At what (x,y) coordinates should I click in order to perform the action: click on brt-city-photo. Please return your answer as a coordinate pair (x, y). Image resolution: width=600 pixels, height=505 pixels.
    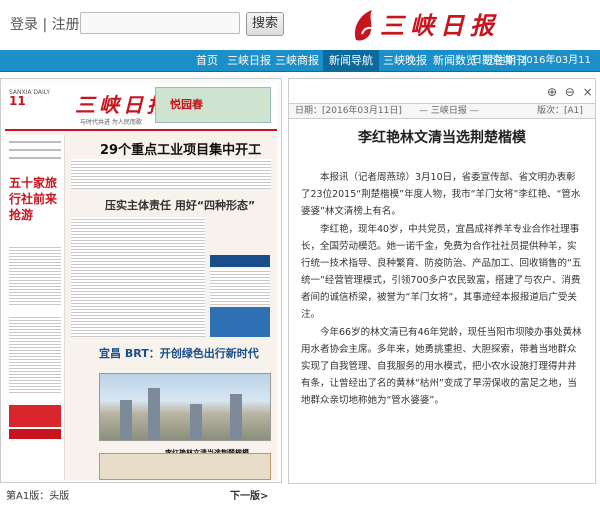
    Looking at the image, I should click on (185, 407).